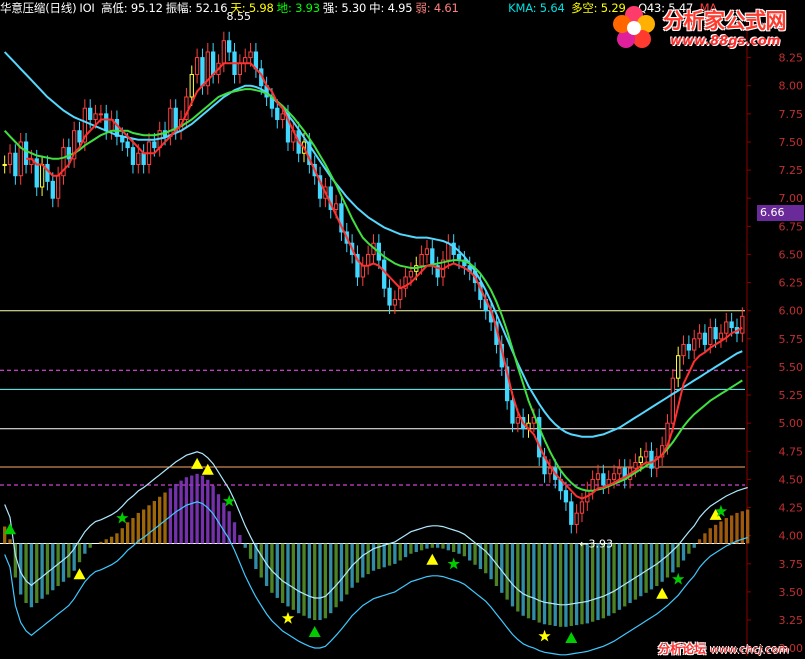 Image resolution: width=805 pixels, height=659 pixels. Describe the element at coordinates (791, 508) in the screenshot. I see `y-tick-label: 4.25` at that location.